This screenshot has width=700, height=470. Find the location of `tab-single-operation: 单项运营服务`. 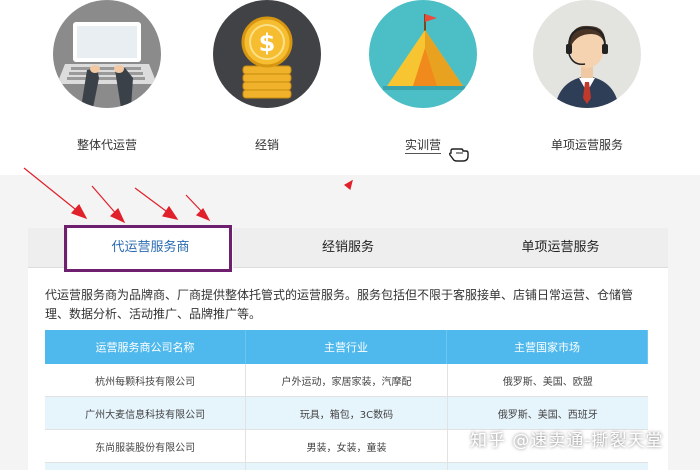

tab-single-operation: 单项运营服务 is located at coordinates (560, 248).